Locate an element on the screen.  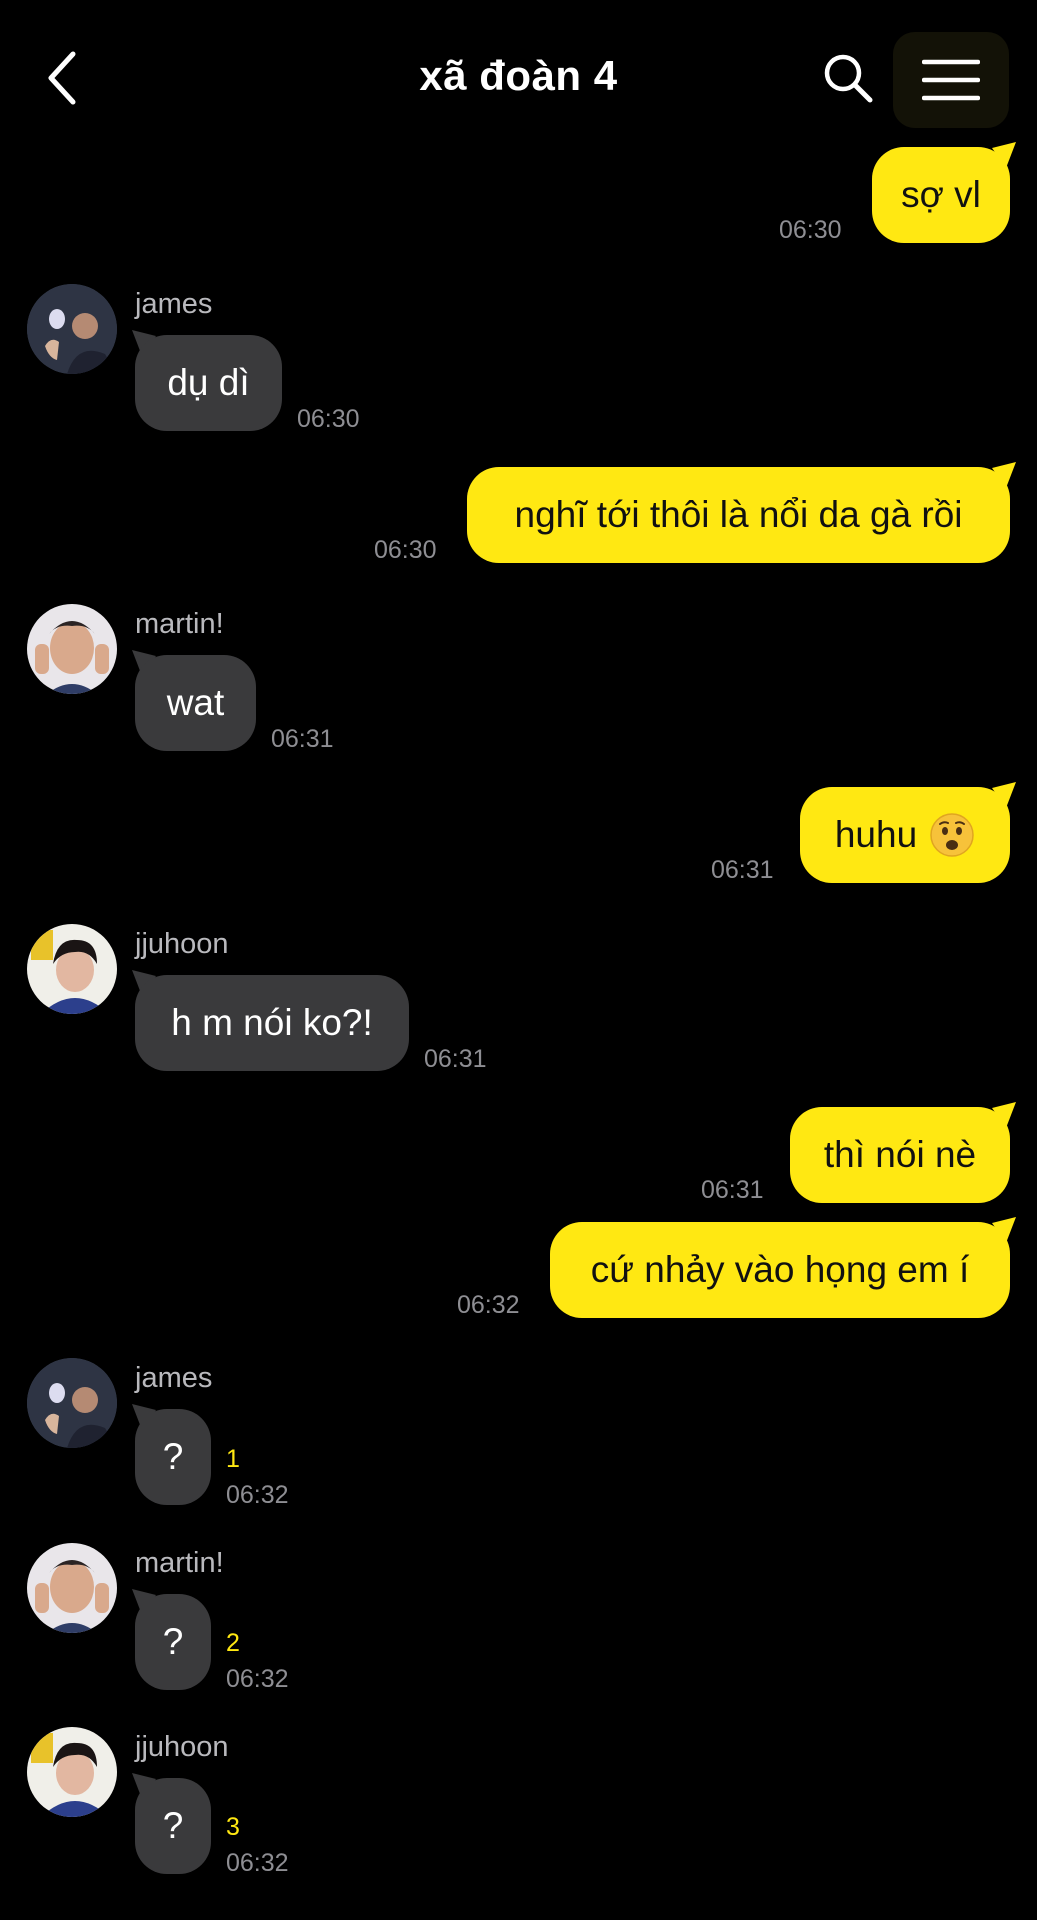
message-text: huhu is located at coordinates (876, 834).